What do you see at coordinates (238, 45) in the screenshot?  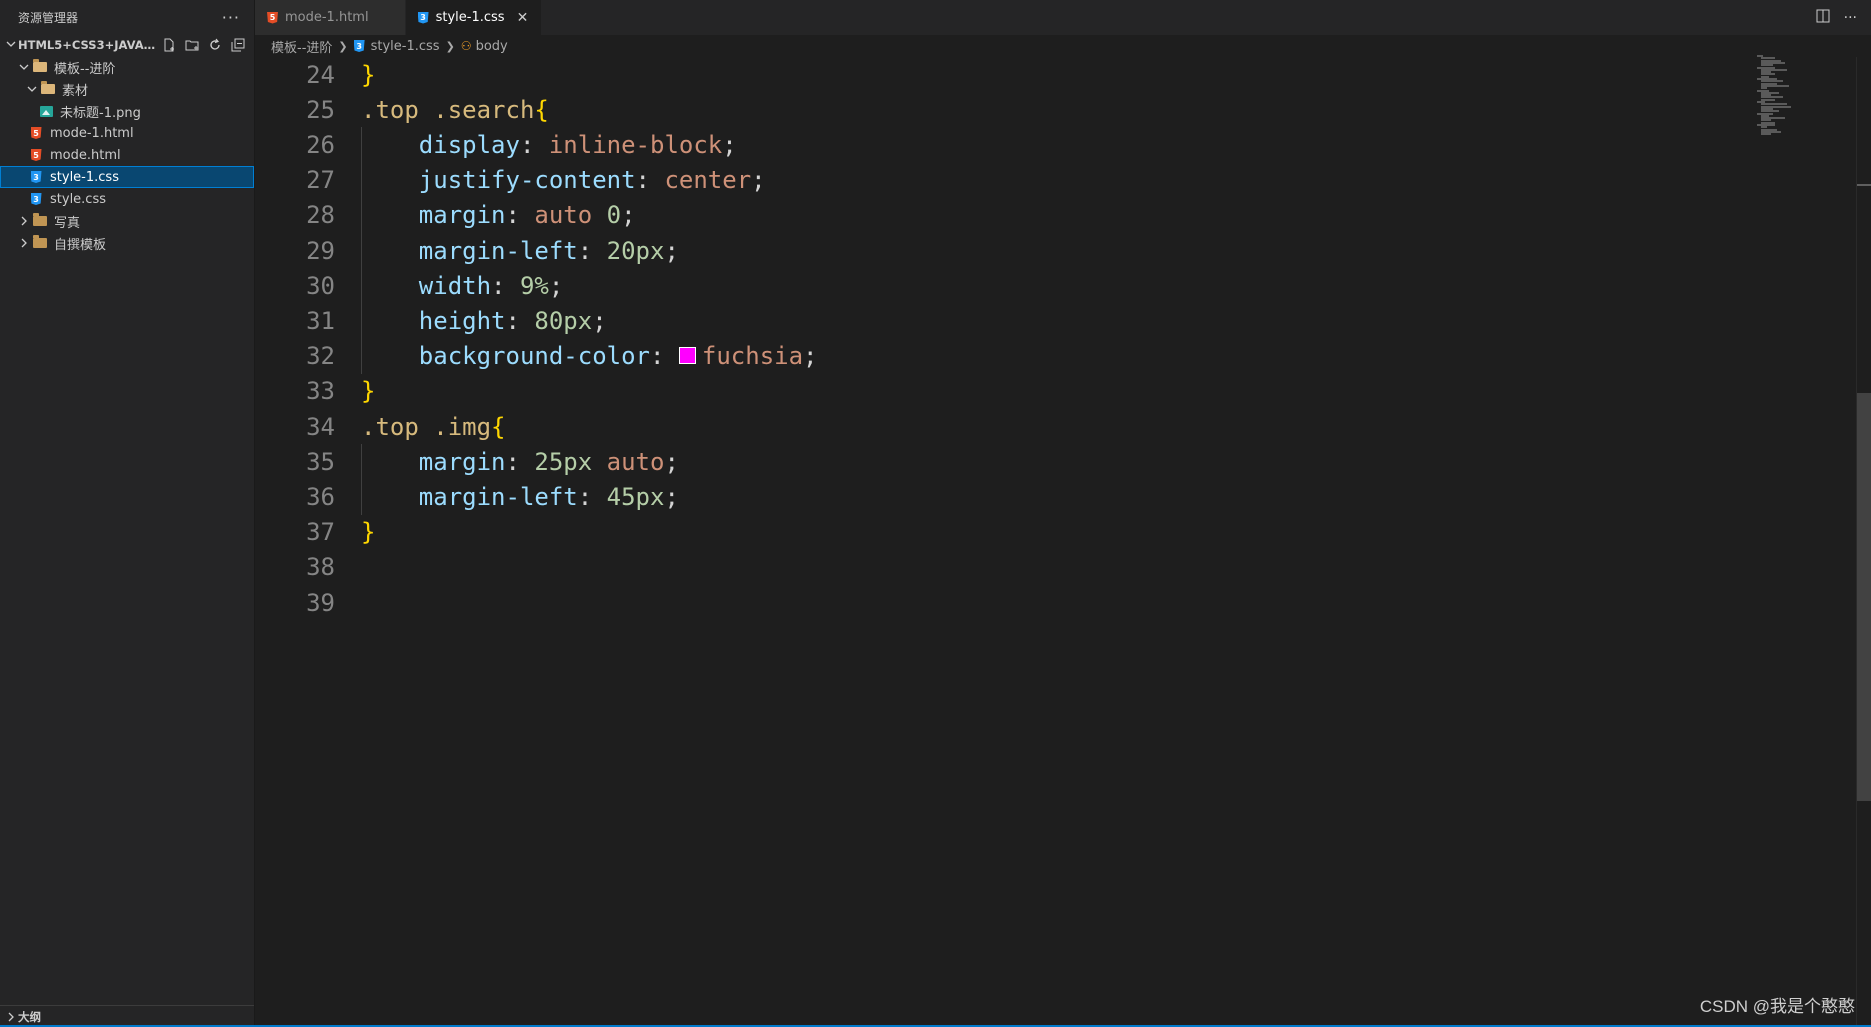 I see `collapse-all-icon` at bounding box center [238, 45].